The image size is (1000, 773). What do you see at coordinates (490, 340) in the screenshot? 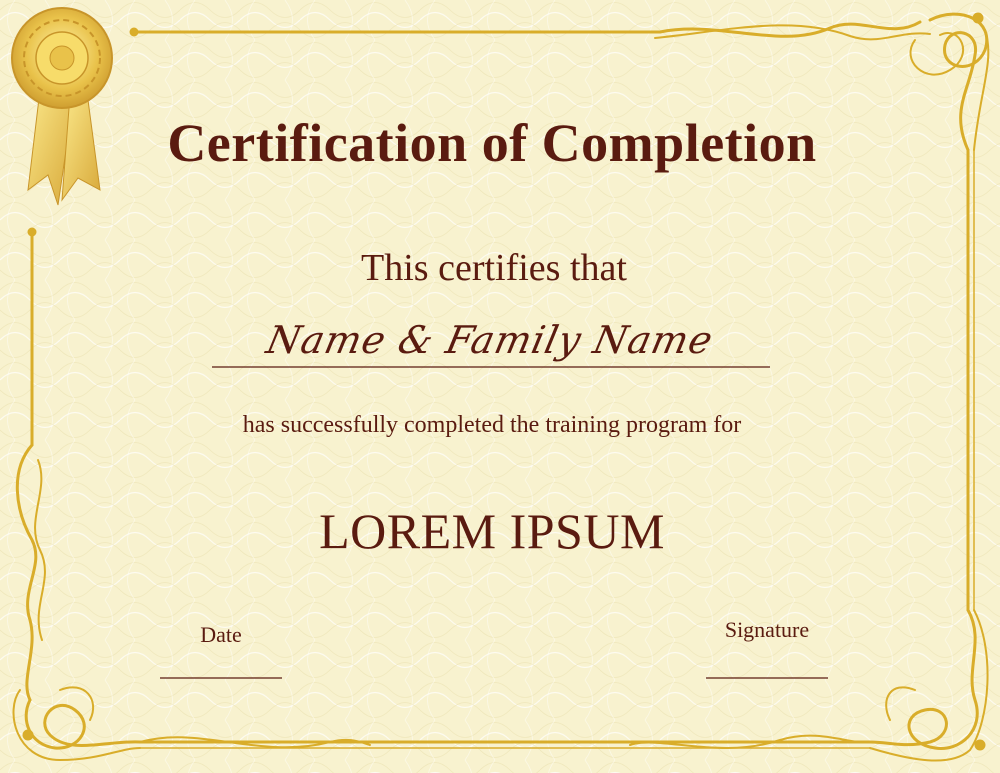
I see `recipient-name: Name & Family Name` at bounding box center [490, 340].